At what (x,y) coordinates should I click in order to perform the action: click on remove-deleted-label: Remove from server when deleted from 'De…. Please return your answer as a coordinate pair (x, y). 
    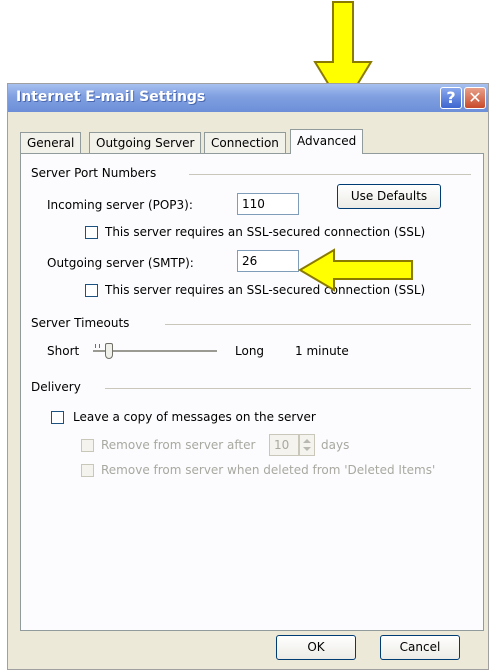
    Looking at the image, I should click on (268, 470).